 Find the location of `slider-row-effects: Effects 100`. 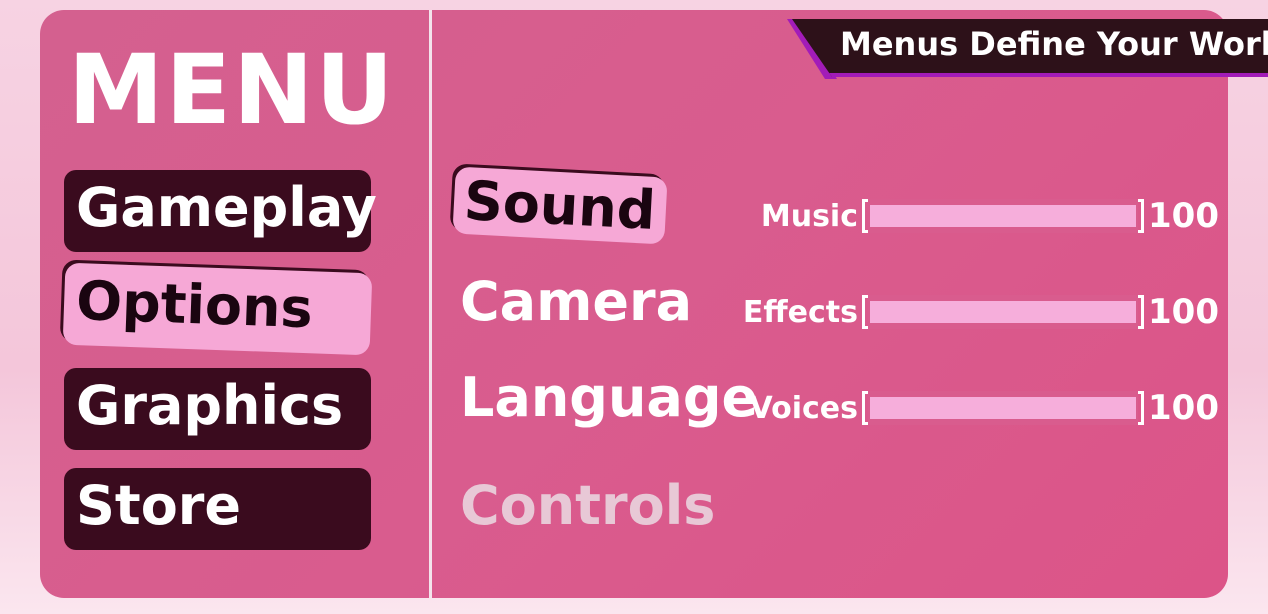

slider-row-effects: Effects 100 is located at coordinates (979, 312).